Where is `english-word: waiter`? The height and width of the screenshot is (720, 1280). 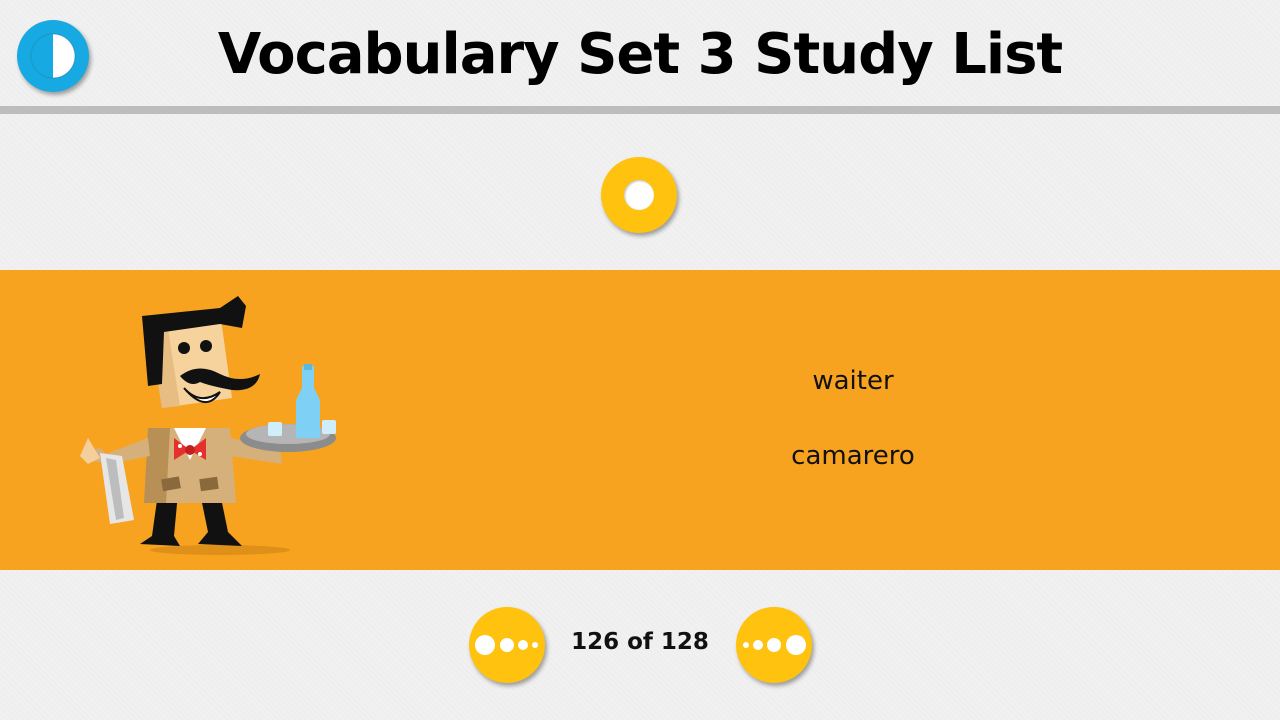 english-word: waiter is located at coordinates (853, 381).